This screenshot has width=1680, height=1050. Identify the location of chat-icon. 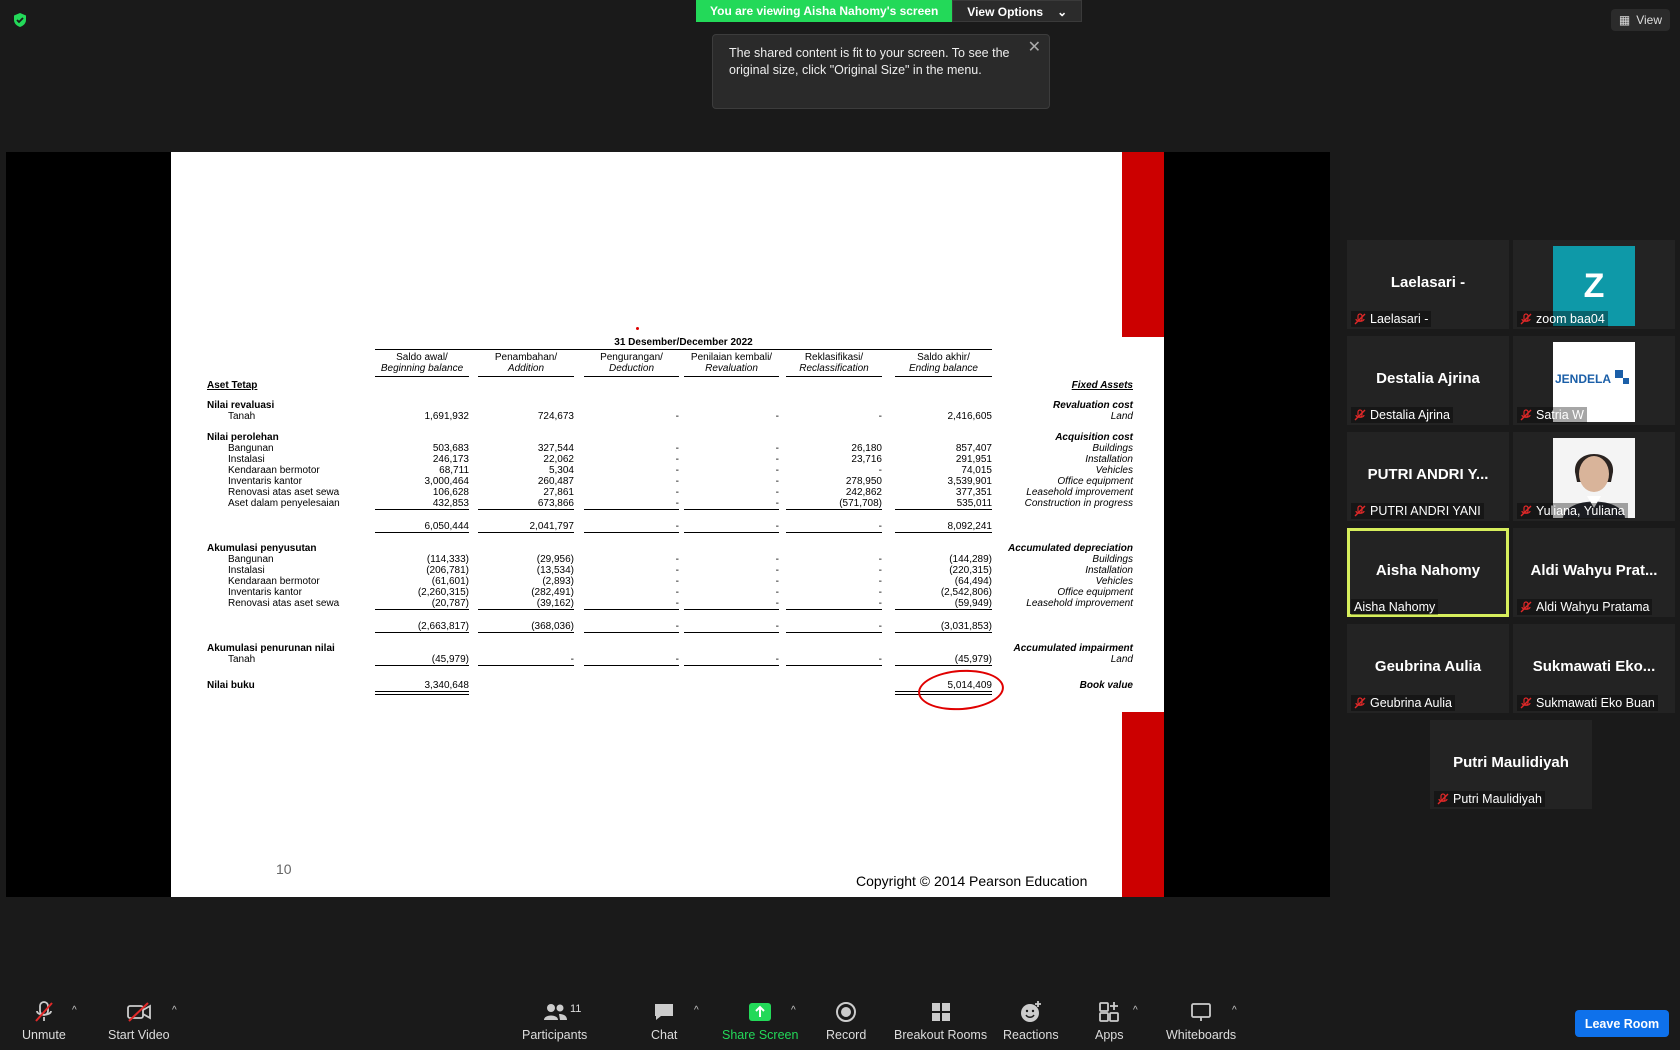
(664, 1012).